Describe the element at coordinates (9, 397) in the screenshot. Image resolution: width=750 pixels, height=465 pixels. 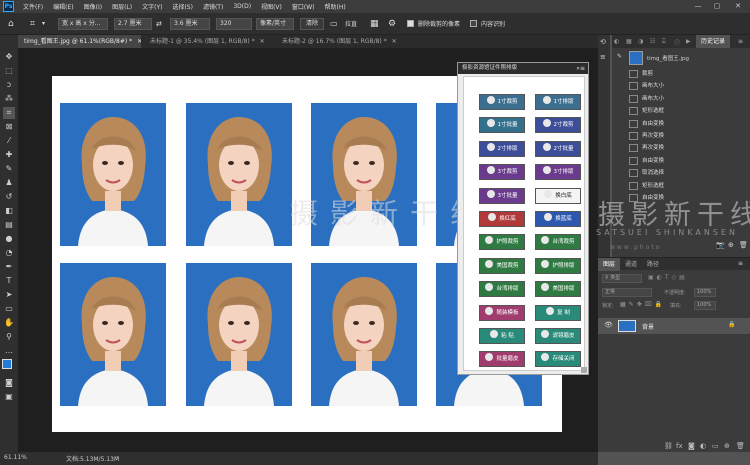
I see `screen-mode-icon: ▣` at that location.